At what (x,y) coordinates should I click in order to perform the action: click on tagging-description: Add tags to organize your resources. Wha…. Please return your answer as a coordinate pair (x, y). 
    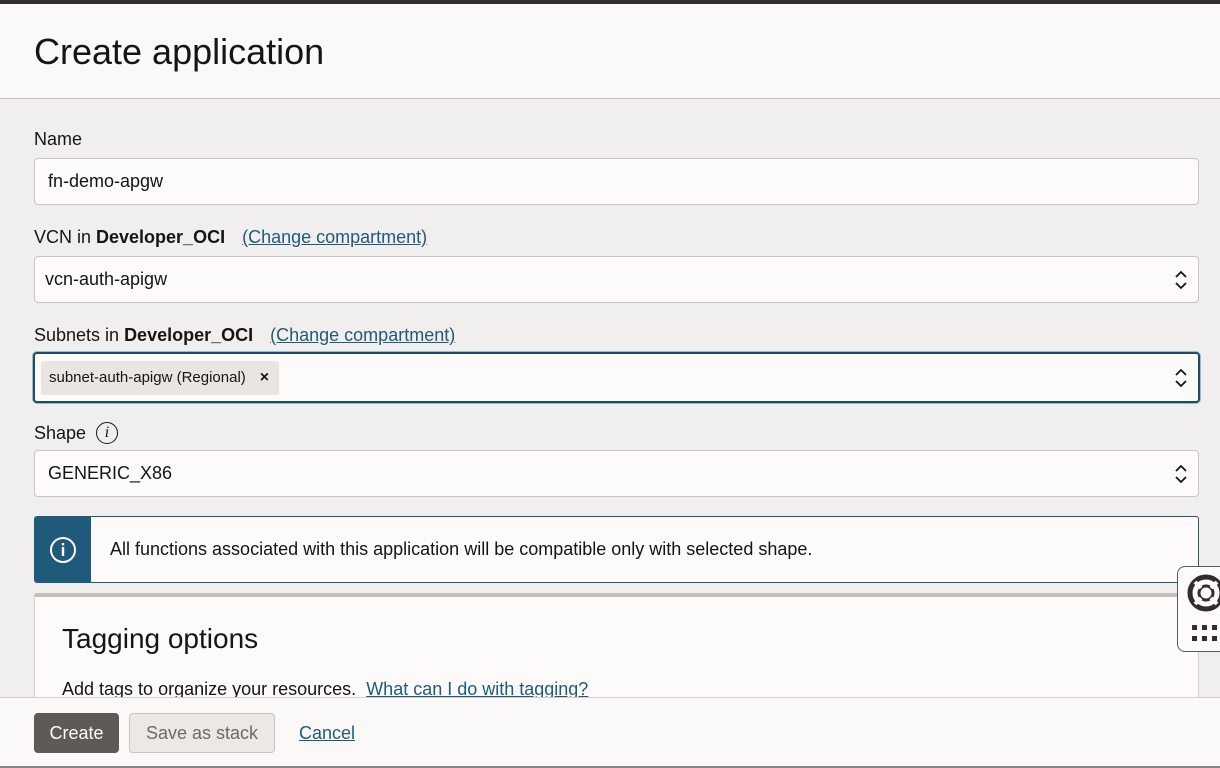
    Looking at the image, I should click on (325, 688).